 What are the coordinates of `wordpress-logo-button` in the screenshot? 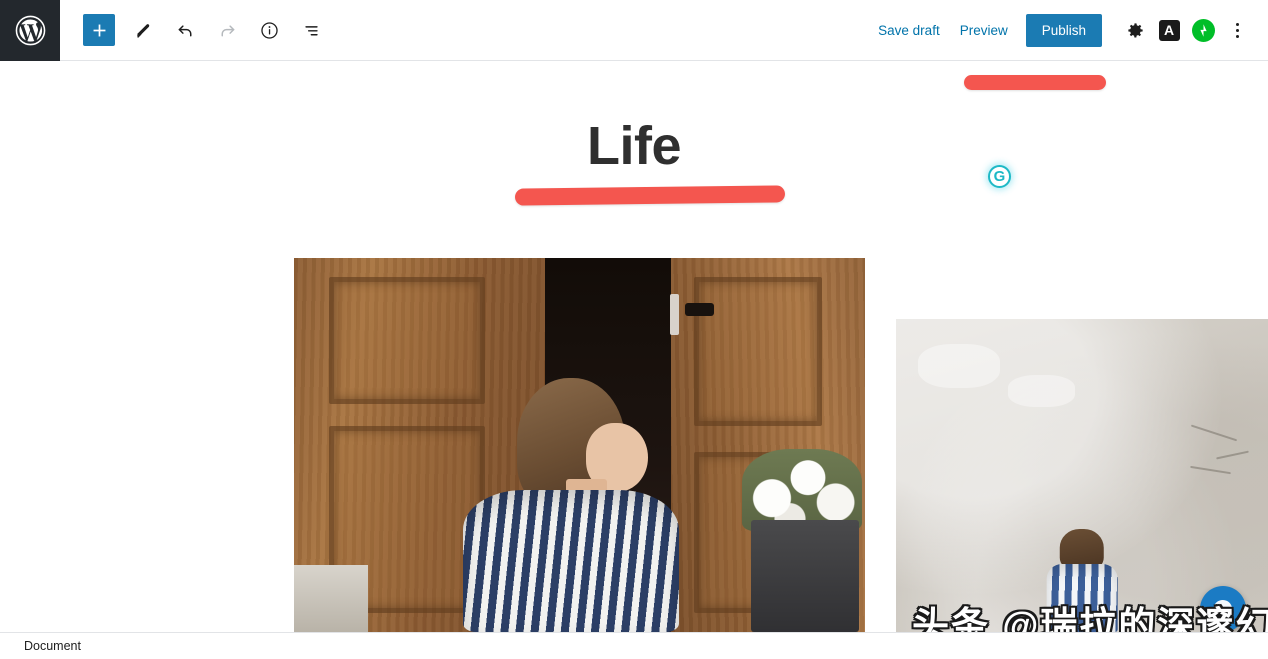 It's located at (30, 30).